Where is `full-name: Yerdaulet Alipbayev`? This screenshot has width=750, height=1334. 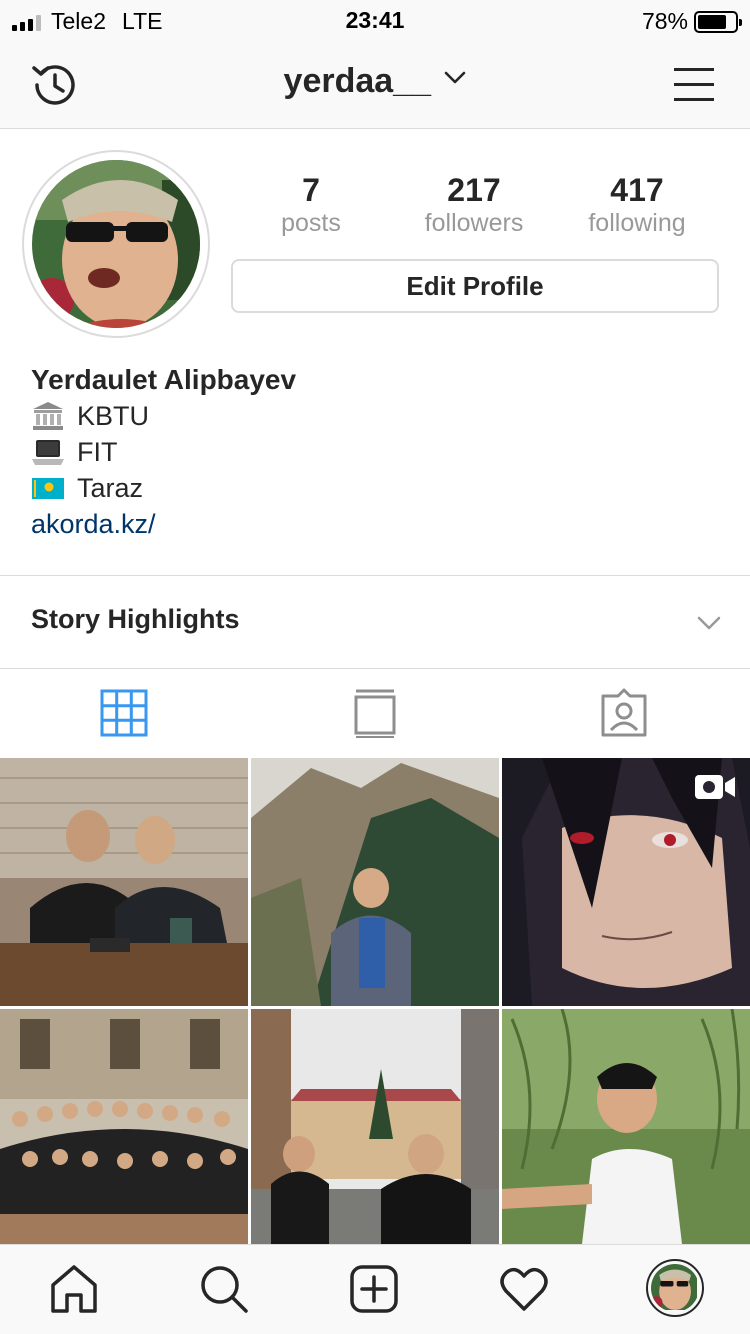 full-name: Yerdaulet Alipbayev is located at coordinates (164, 379).